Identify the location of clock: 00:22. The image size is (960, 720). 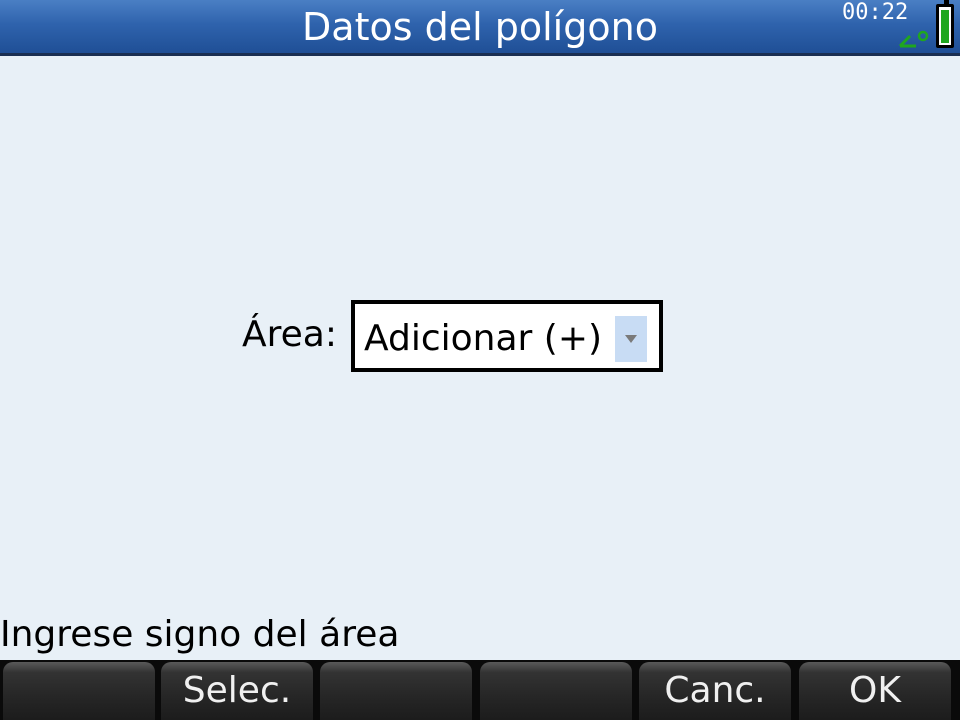
(875, 12).